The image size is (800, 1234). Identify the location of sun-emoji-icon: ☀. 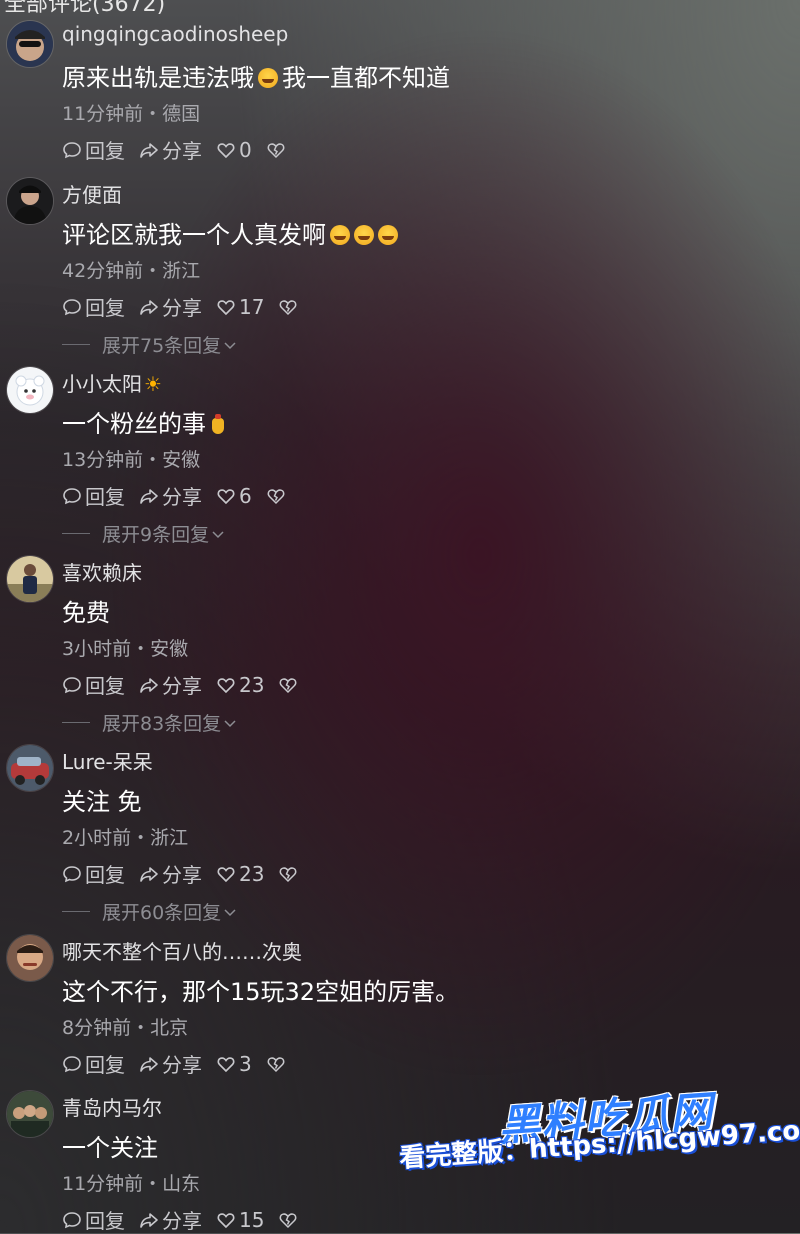
(153, 384).